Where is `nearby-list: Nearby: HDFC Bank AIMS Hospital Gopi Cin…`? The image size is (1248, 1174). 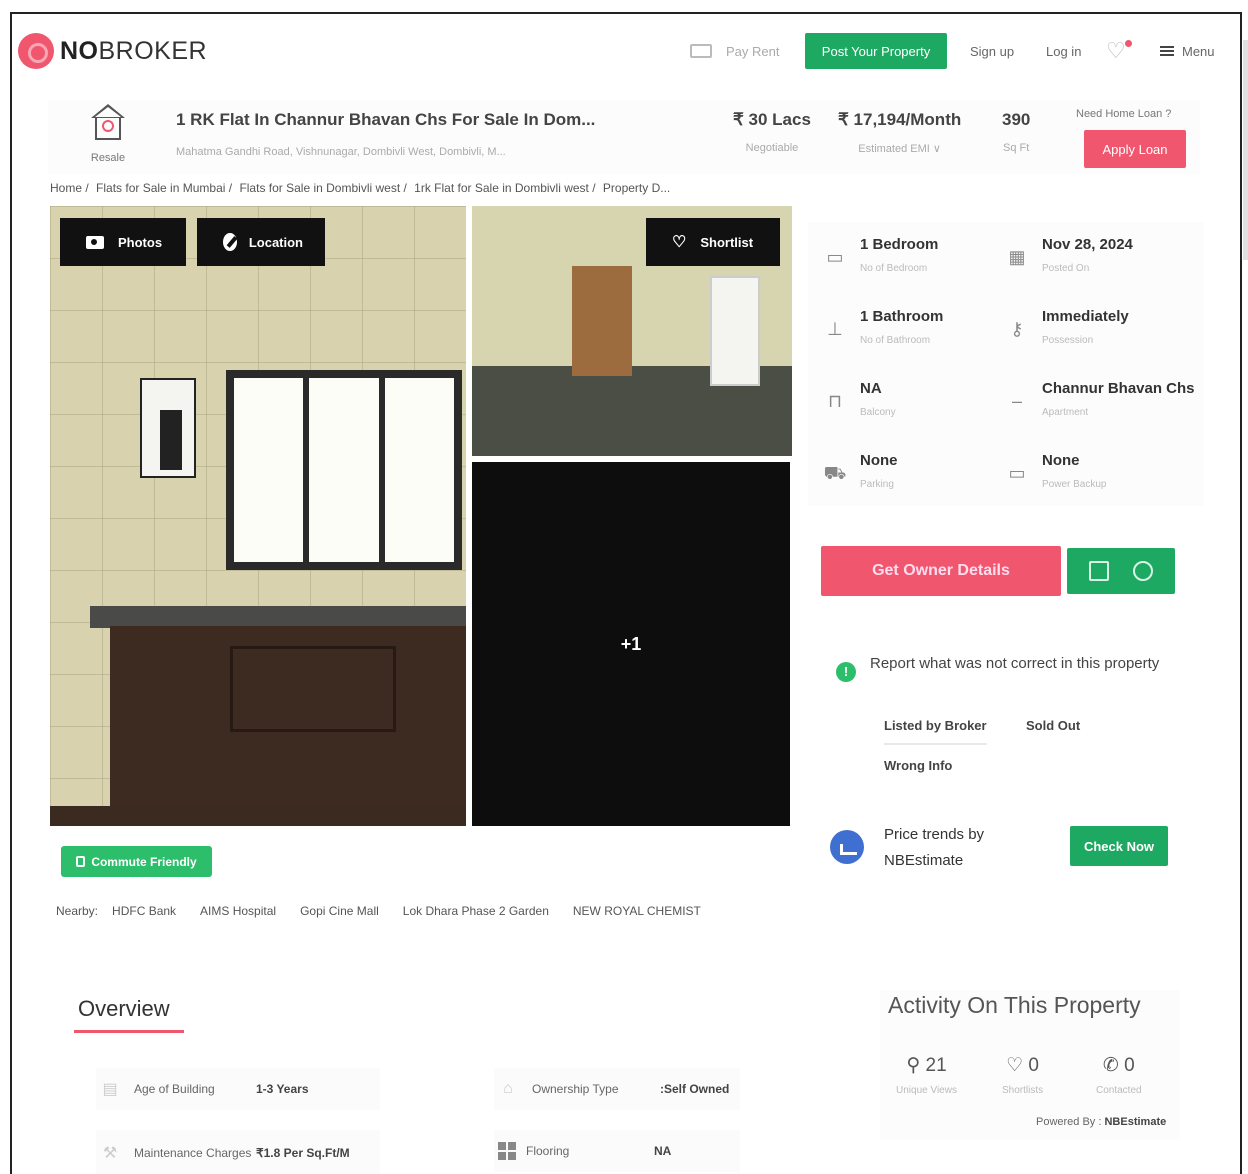
nearby-list: Nearby: HDFC Bank AIMS Hospital Gopi Cin… is located at coordinates (390, 911).